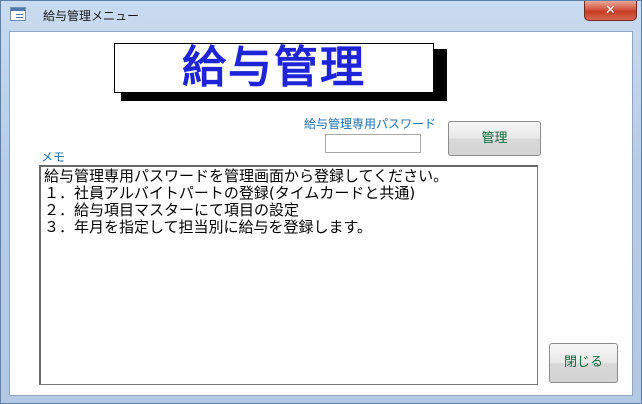  What do you see at coordinates (53, 157) in the screenshot?
I see `memo-label: メモ` at bounding box center [53, 157].